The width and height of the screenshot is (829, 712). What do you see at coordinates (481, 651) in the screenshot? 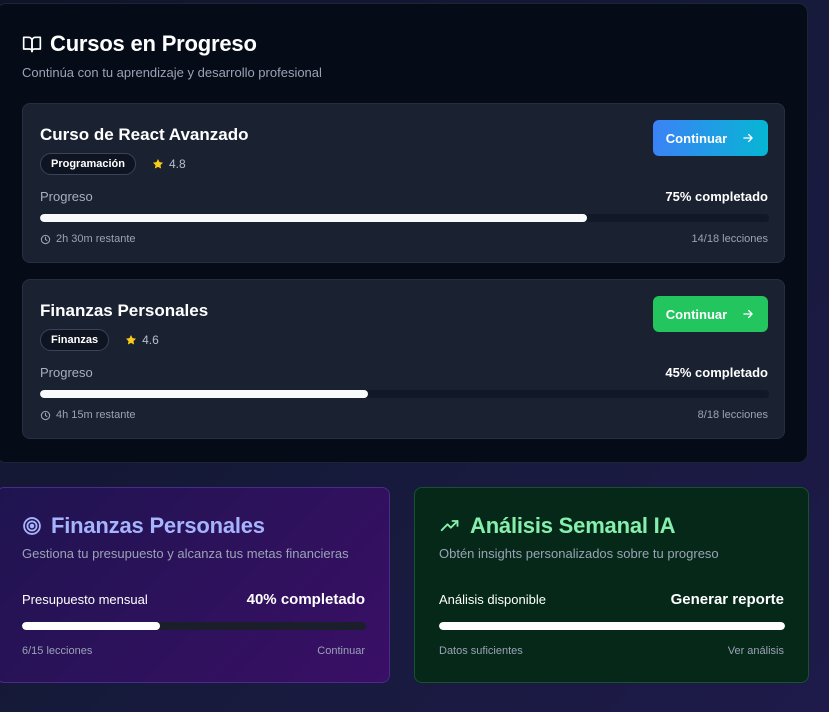
I see `data-status: Datos suficientes` at bounding box center [481, 651].